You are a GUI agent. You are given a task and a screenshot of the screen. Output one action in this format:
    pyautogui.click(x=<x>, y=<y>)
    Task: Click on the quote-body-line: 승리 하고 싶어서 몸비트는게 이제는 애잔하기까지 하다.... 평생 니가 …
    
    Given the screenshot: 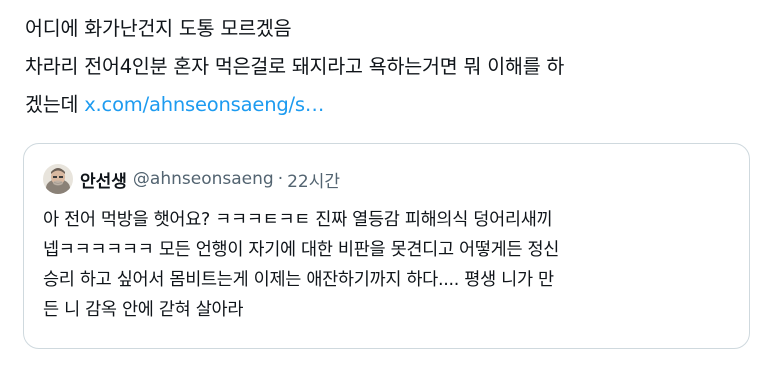 What is the action you would take?
    pyautogui.click(x=298, y=280)
    